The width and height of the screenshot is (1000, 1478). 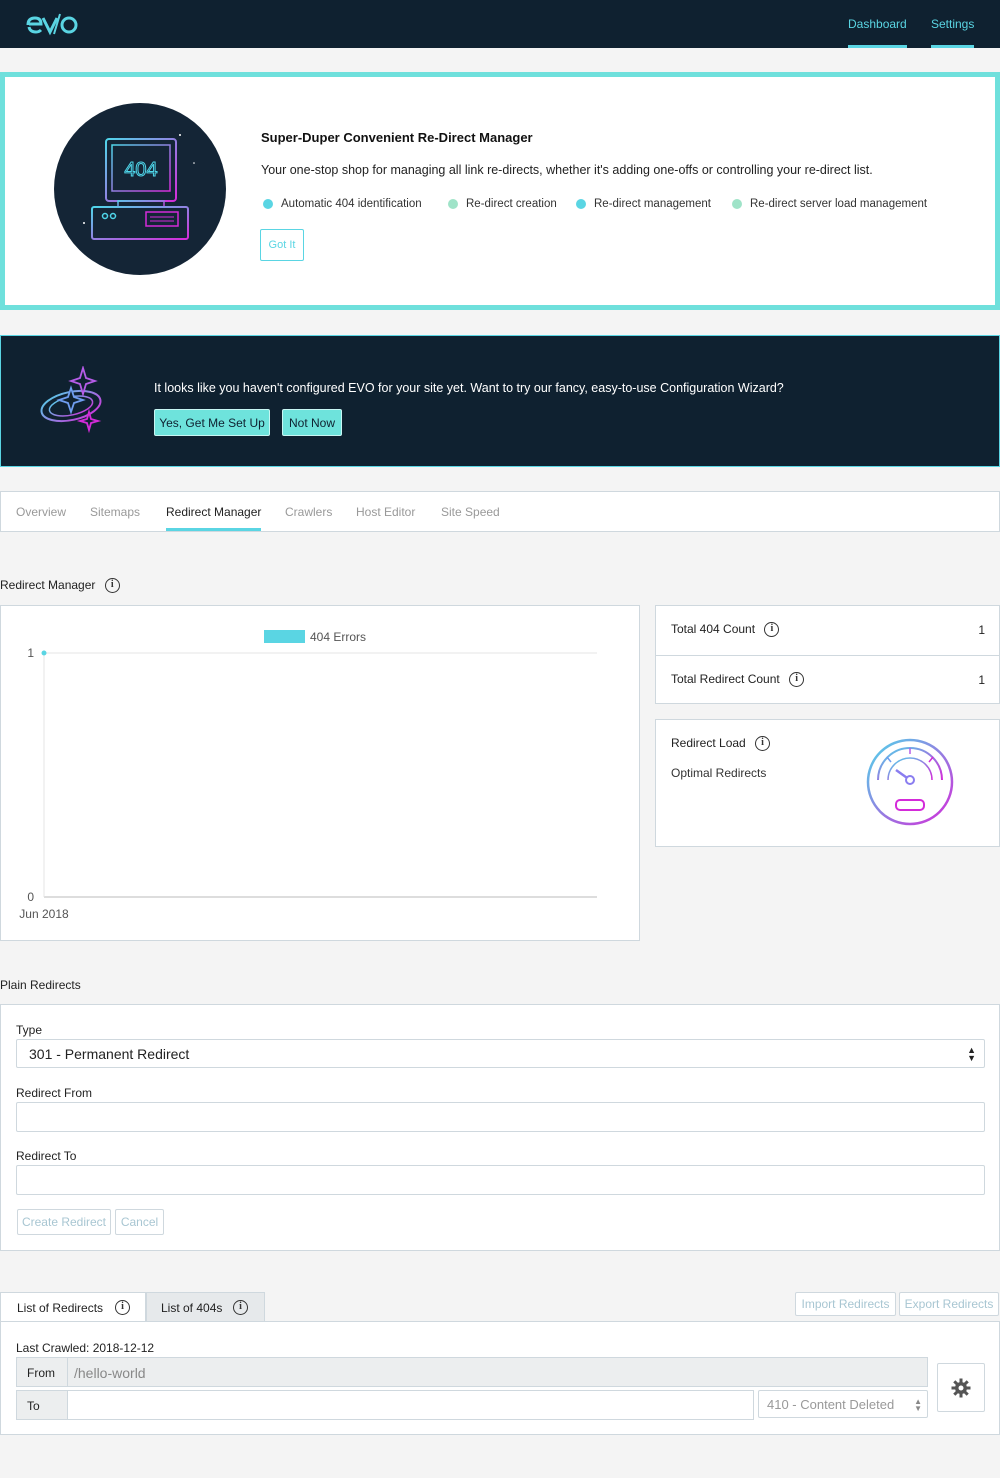 I want to click on last-crawled-text: Last Crawled: 2018-12-12, so click(x=85, y=1348).